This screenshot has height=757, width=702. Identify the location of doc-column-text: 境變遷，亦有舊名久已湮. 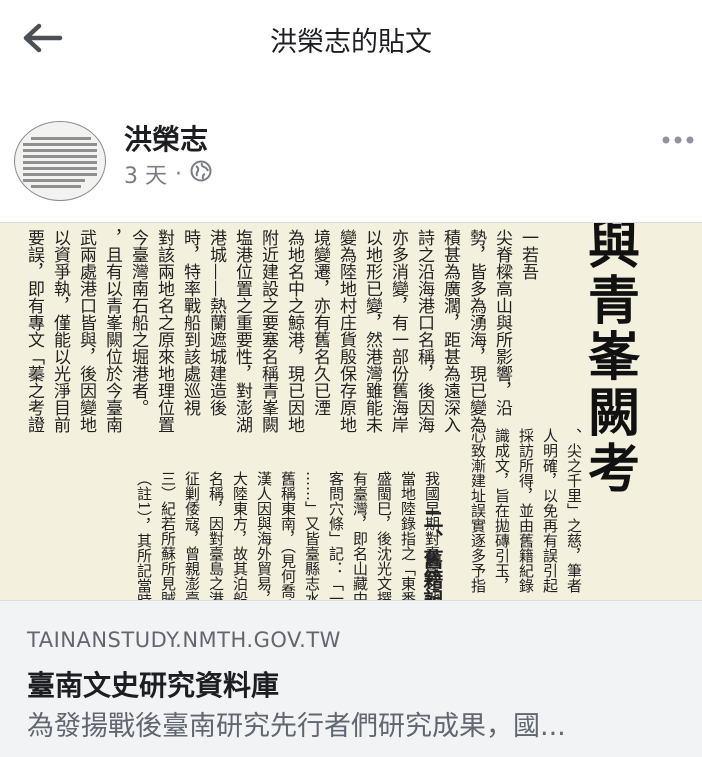
(320, 322).